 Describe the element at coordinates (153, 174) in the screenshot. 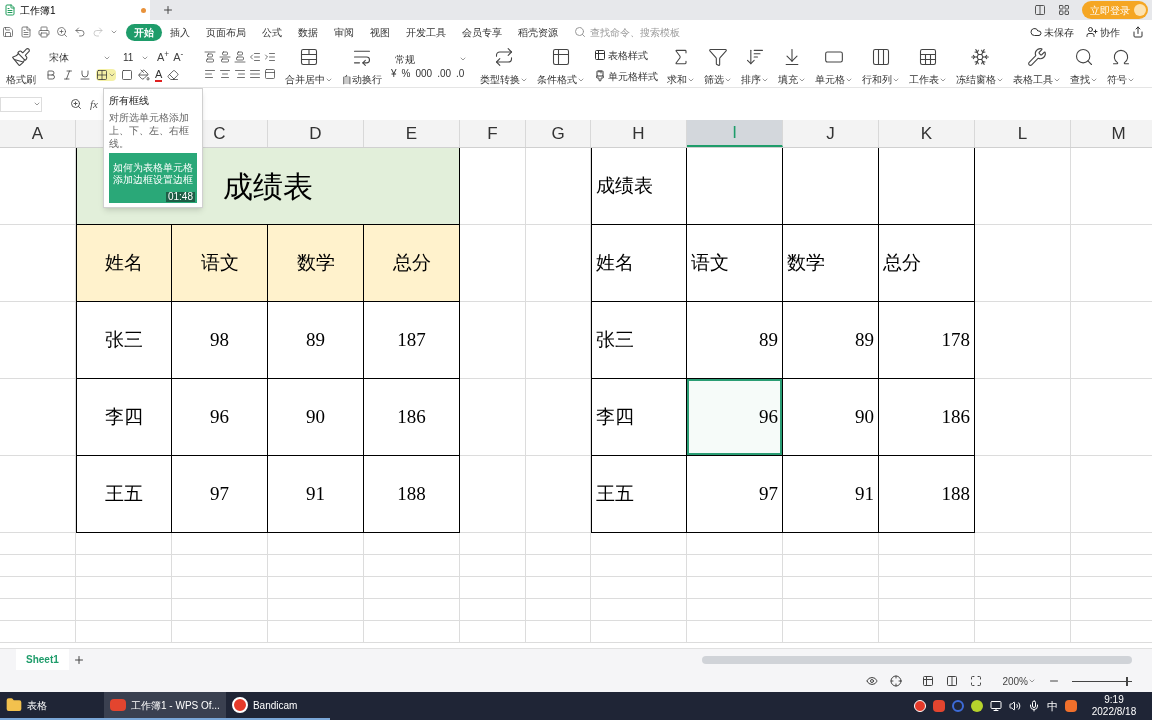

I see `video-title: 如何为表格单元格添加边框设置边框` at that location.